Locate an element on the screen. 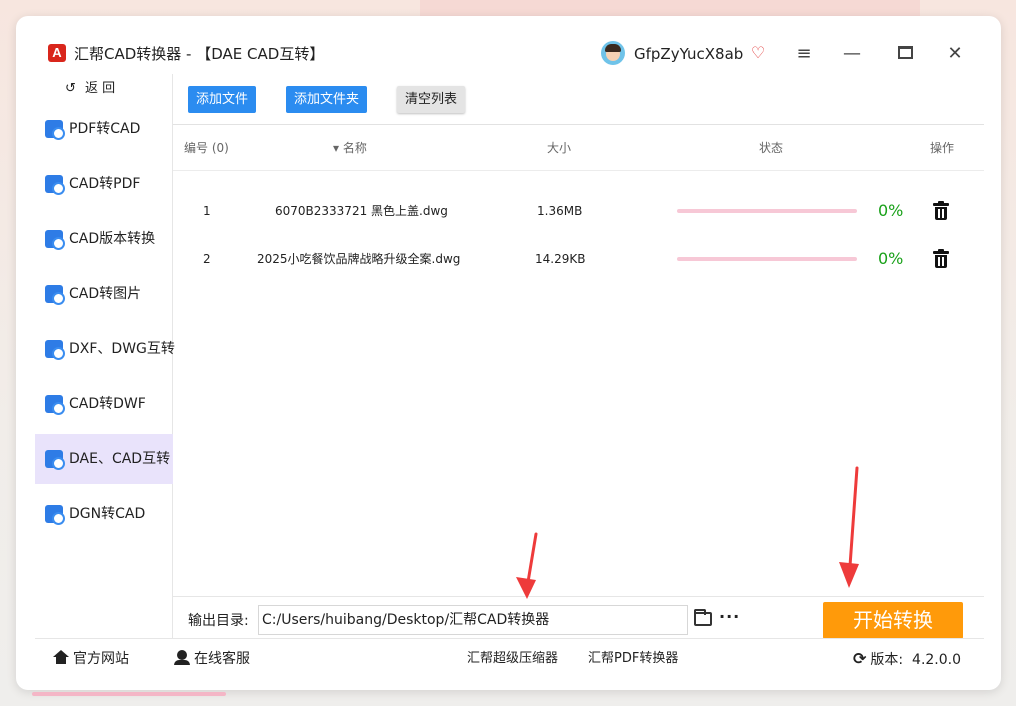 This screenshot has width=1016, height=706. compressor-link: 汇帮超级压缩器 is located at coordinates (512, 659).